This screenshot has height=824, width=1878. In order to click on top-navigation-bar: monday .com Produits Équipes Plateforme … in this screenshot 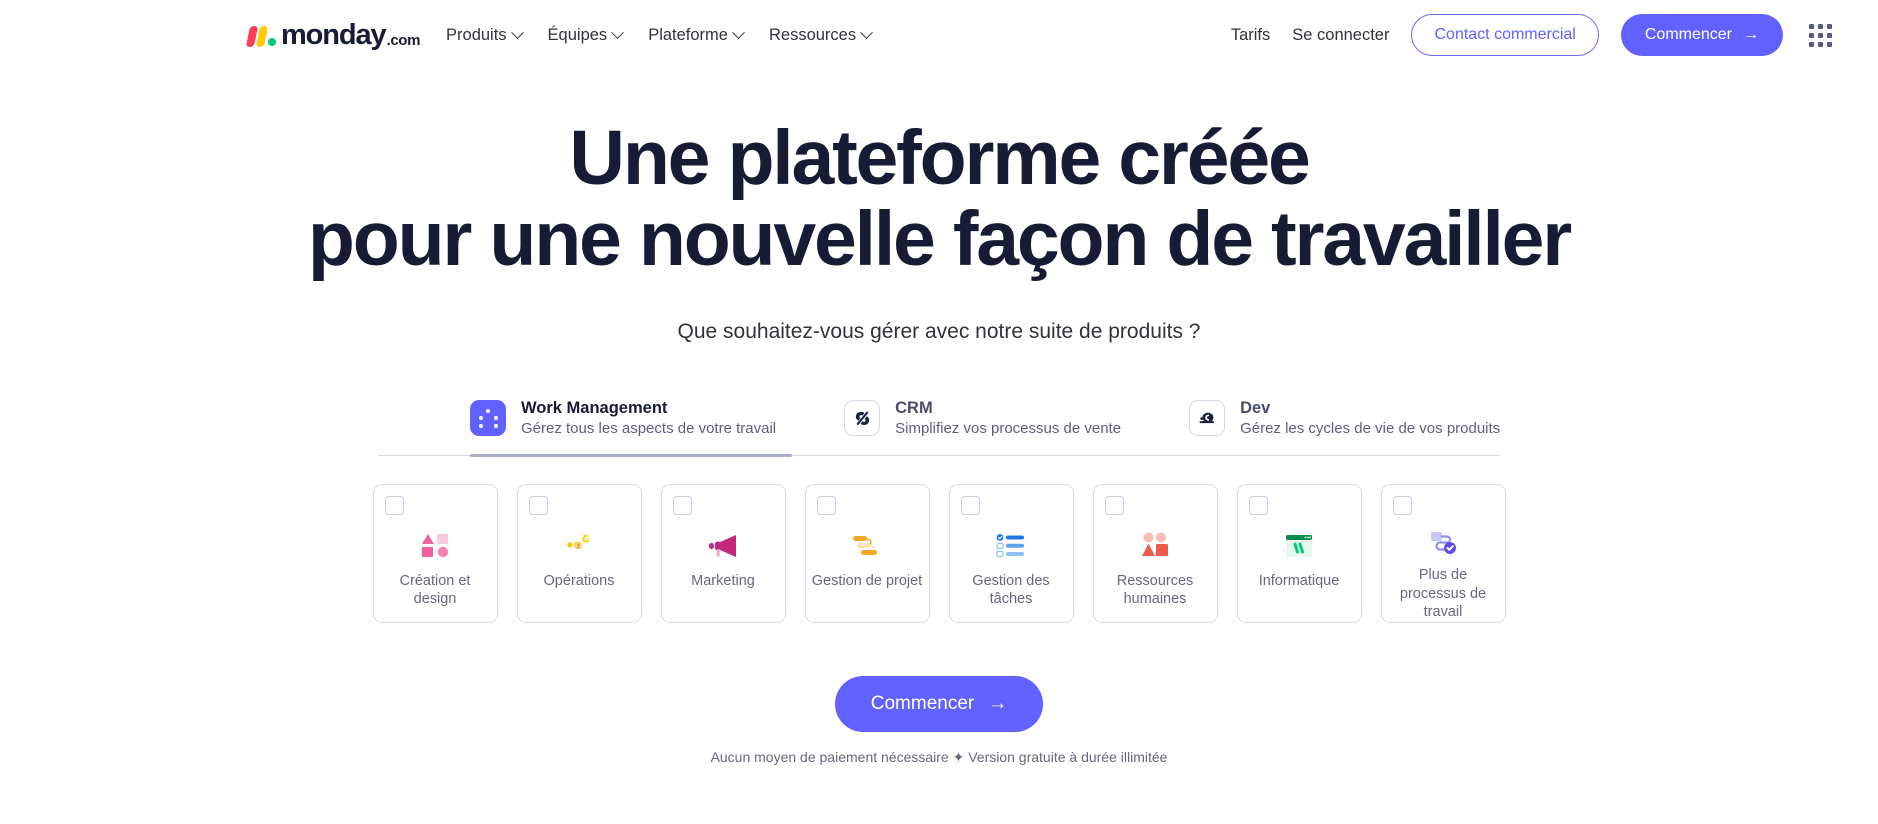, I will do `click(939, 35)`.